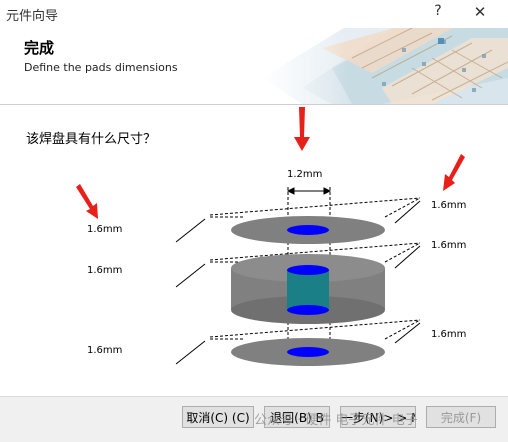 The height and width of the screenshot is (442, 508). I want to click on cancel-button: 取消(C) (C), so click(218, 417).